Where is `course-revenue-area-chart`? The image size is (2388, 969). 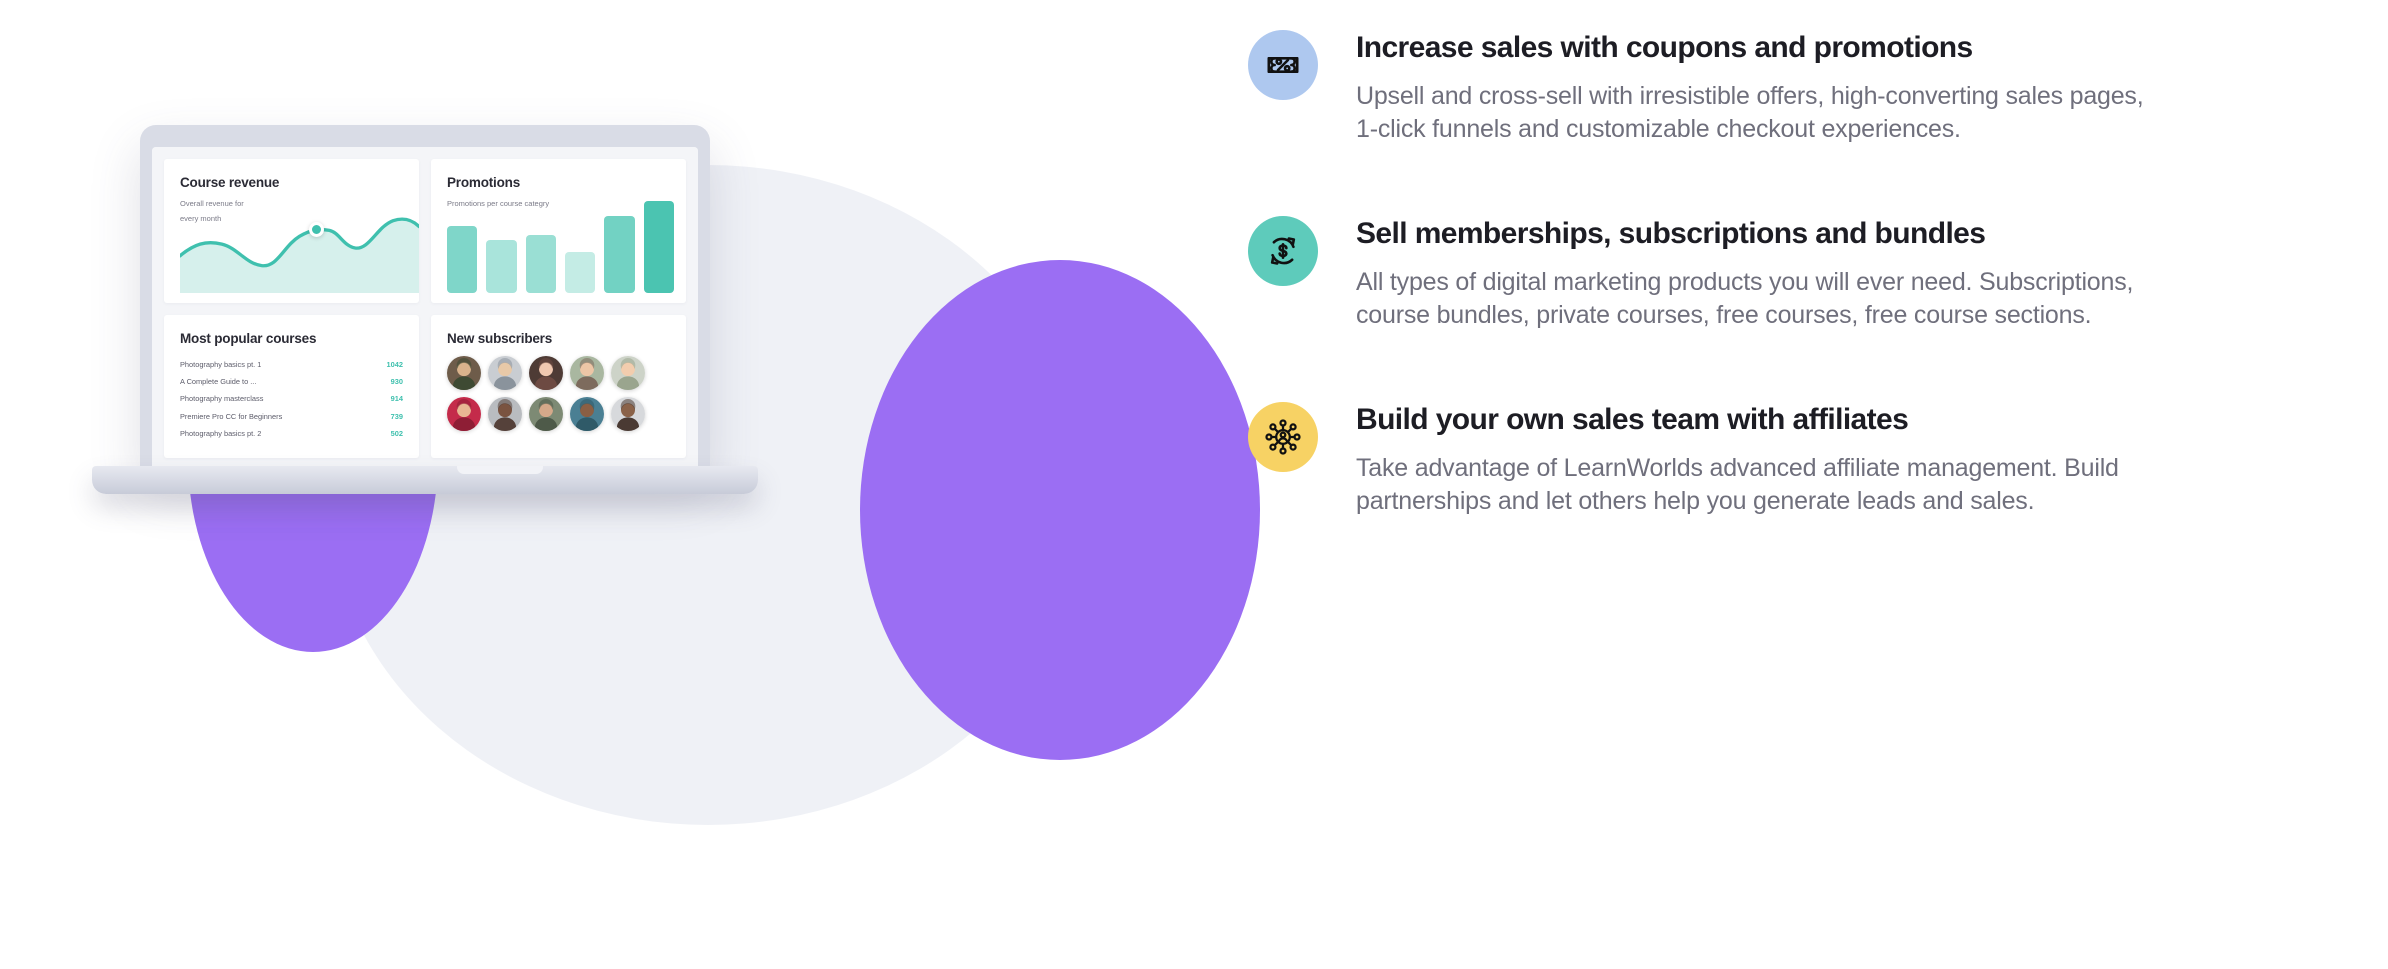 course-revenue-area-chart is located at coordinates (299, 249).